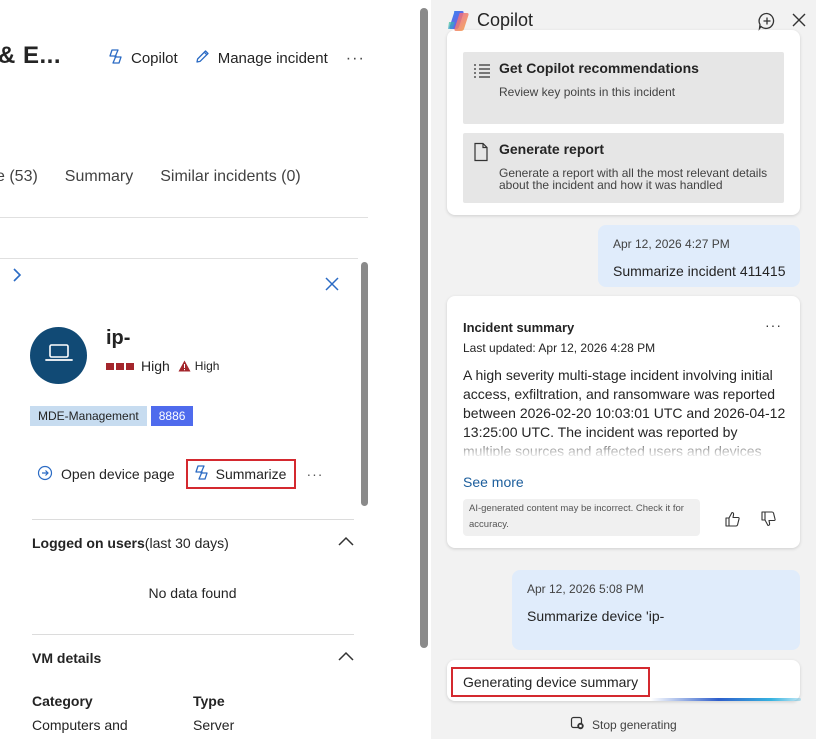 The height and width of the screenshot is (739, 816). I want to click on arrow-circle-icon, so click(45, 474).